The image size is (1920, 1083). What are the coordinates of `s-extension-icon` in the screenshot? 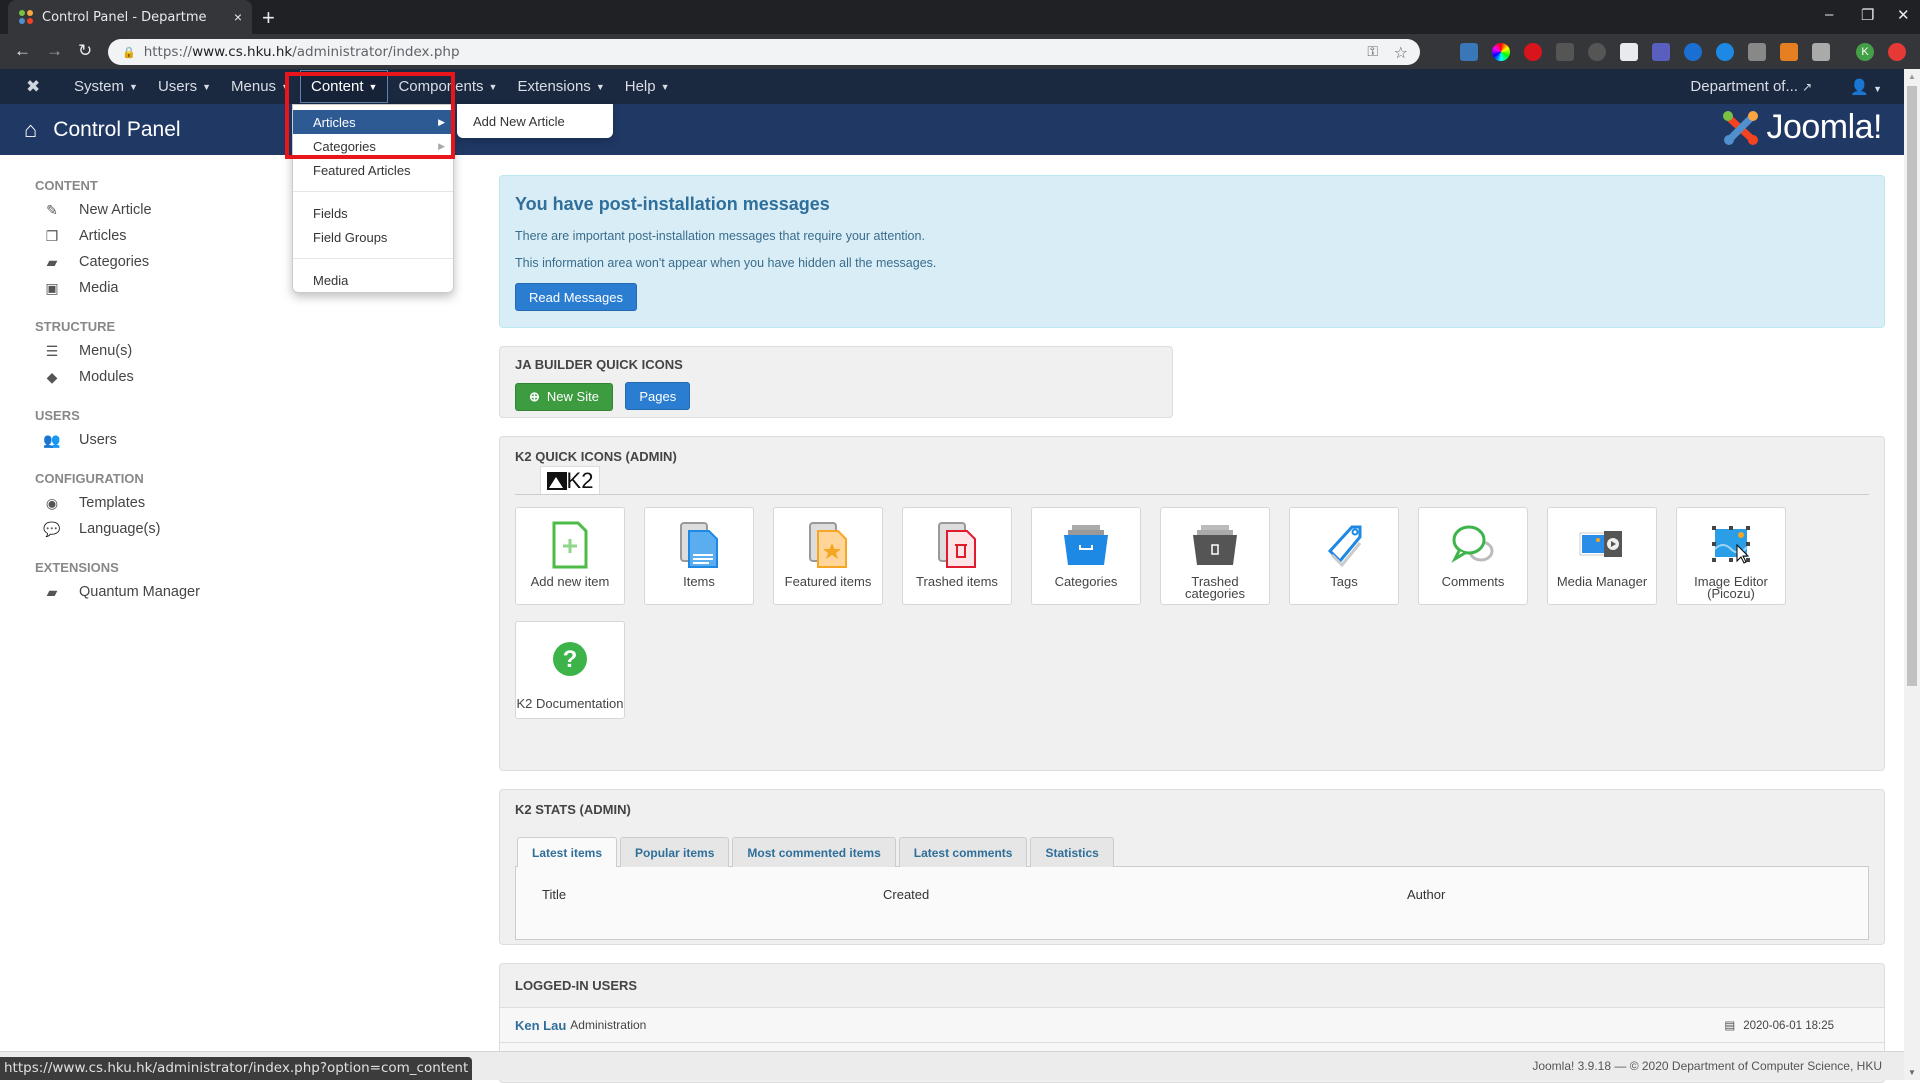 It's located at (1629, 52).